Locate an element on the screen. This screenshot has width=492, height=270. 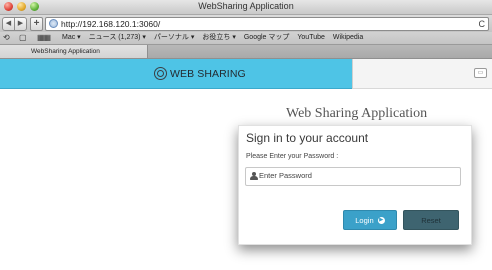
site-globe-icon is located at coordinates (53, 23).